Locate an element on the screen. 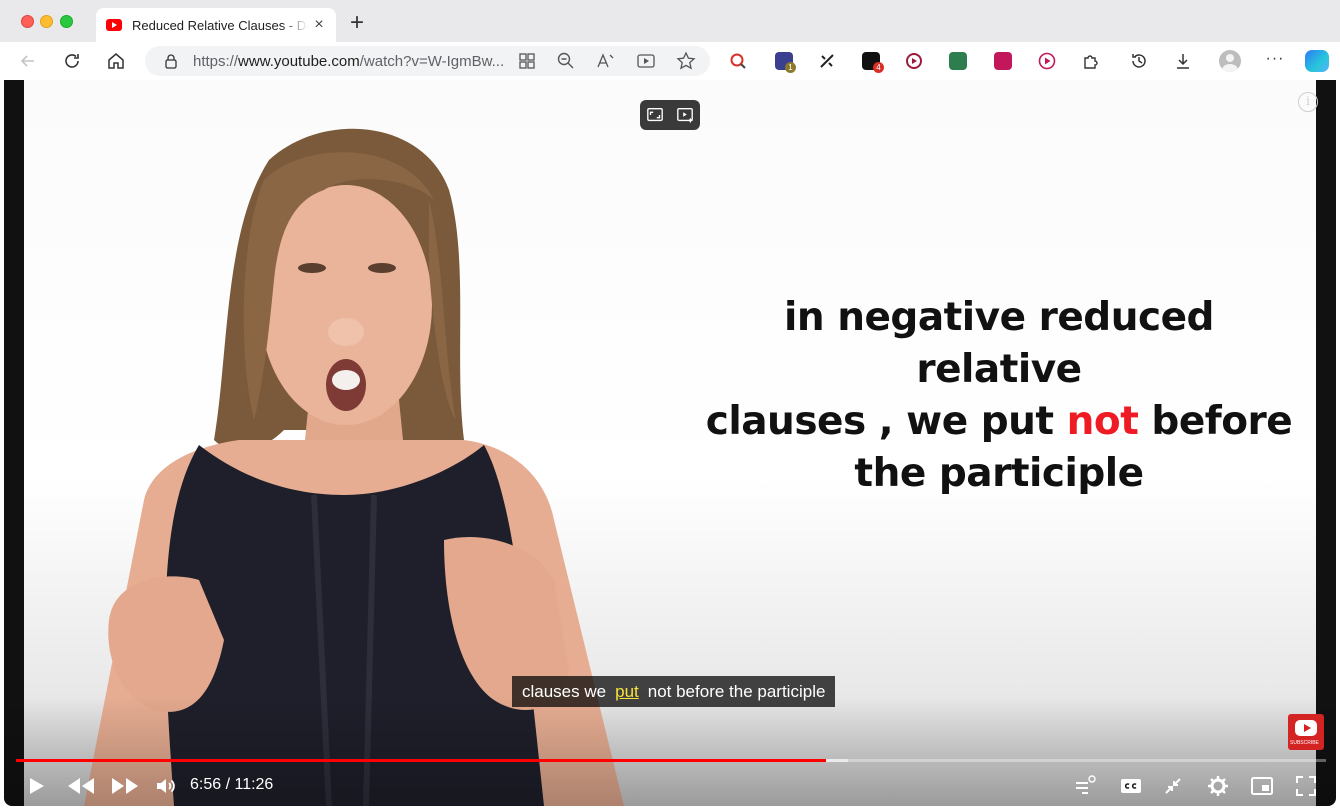 The width and height of the screenshot is (1340, 810). tab-title: Reduced Relative Clauses - Defining is located at coordinates (220, 25).